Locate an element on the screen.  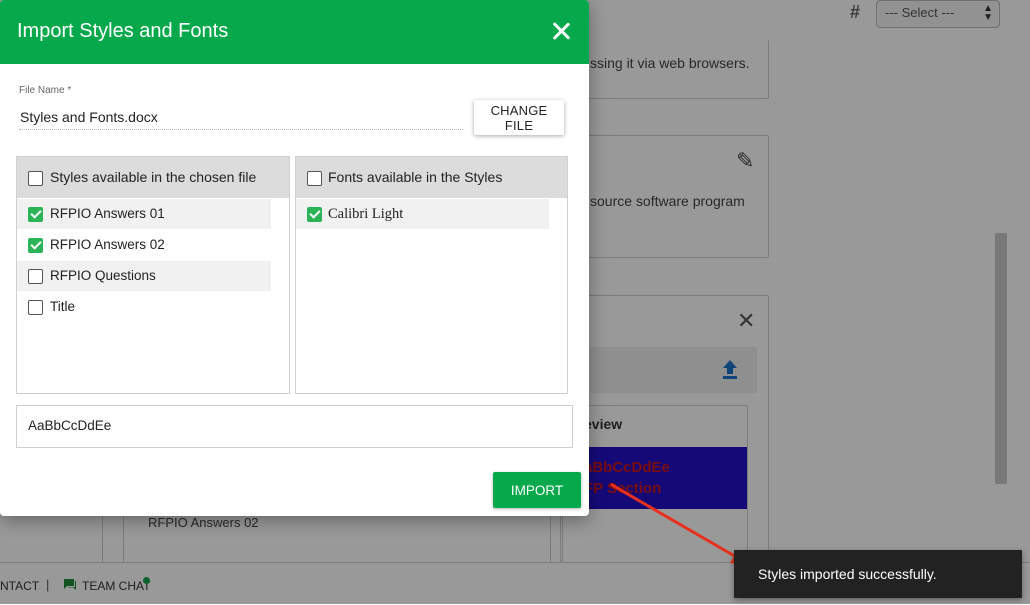
toast-message: Styles imported successfully. is located at coordinates (847, 574).